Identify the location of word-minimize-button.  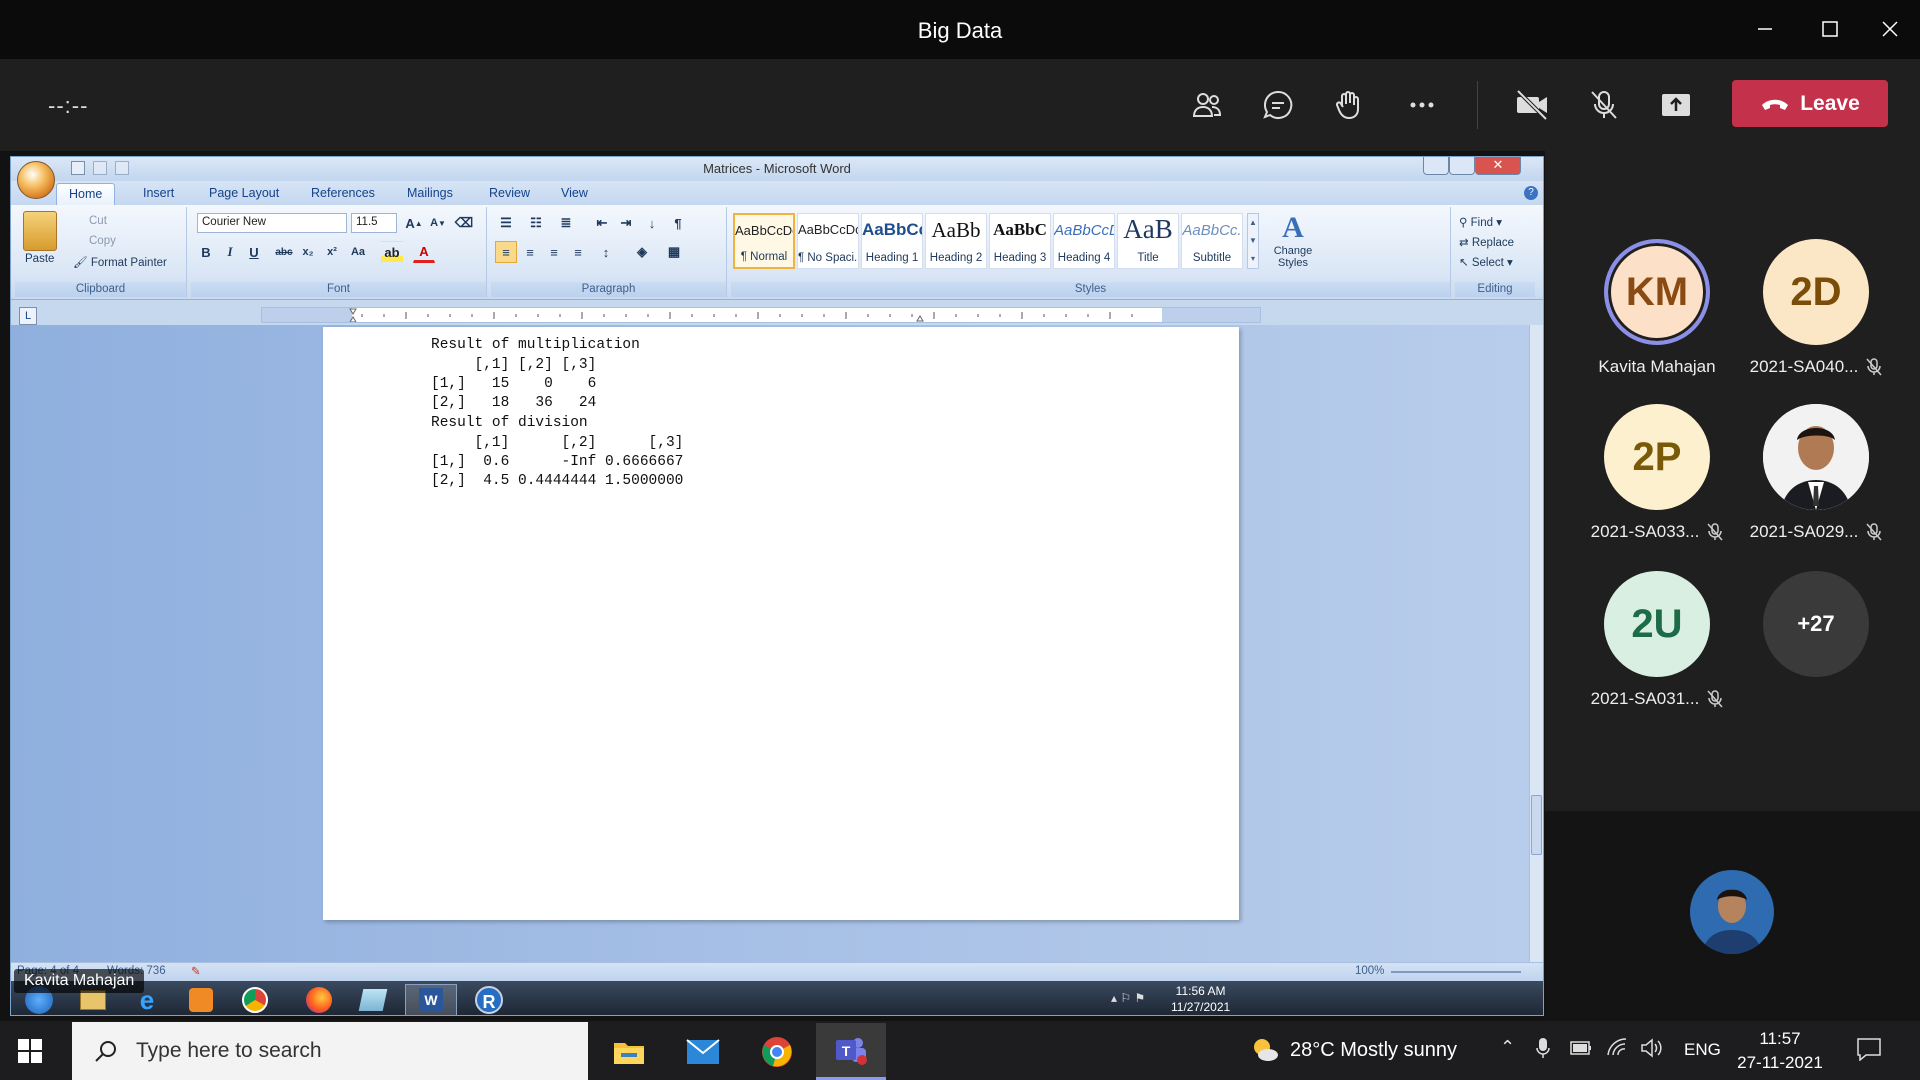
(1436, 166).